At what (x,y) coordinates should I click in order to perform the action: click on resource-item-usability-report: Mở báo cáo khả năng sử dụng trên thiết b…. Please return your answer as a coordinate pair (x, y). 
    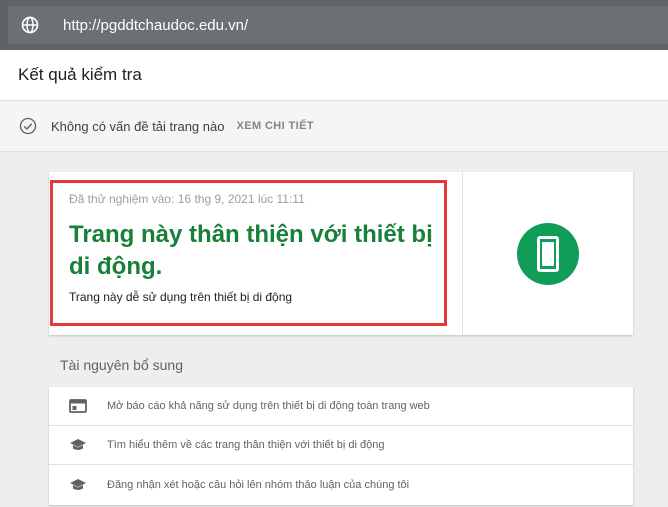
    Looking at the image, I should click on (341, 406).